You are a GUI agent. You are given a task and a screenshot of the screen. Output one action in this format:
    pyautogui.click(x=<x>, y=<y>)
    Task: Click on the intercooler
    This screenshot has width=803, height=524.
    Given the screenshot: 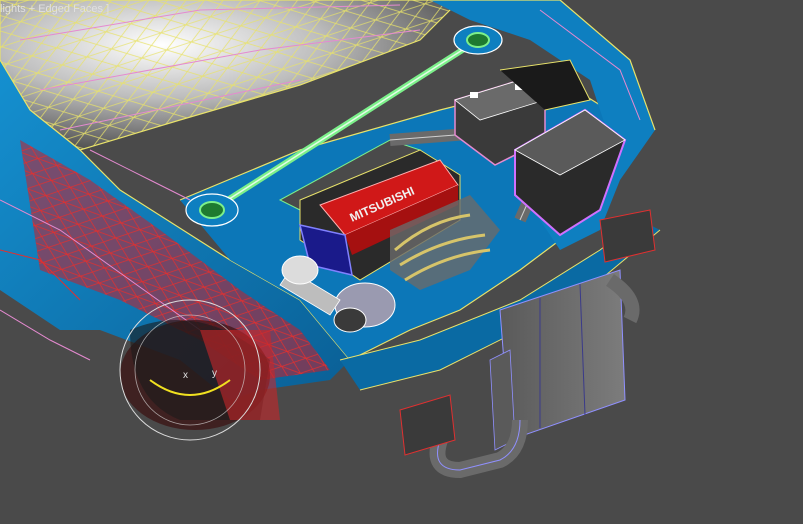 What is the action you would take?
    pyautogui.click(x=557, y=360)
    